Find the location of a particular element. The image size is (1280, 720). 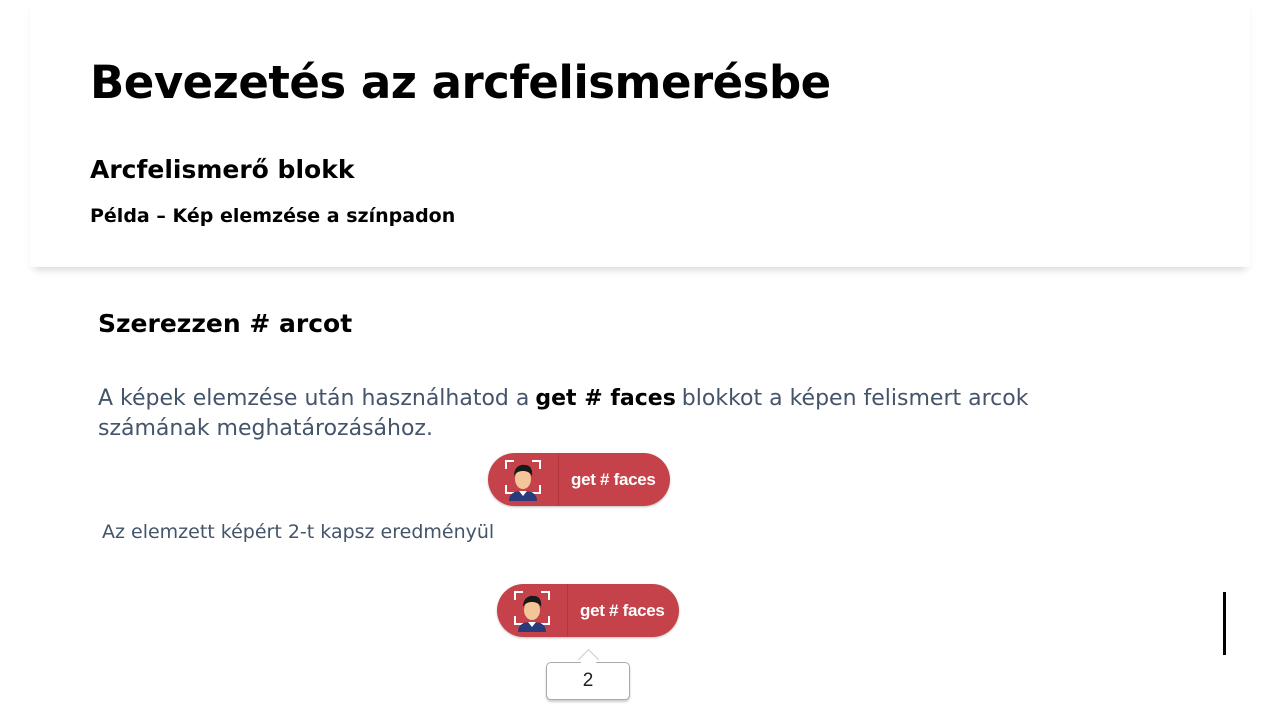

slide-subsubtitle: Példa – Kép elemzése a színpadon is located at coordinates (273, 216).